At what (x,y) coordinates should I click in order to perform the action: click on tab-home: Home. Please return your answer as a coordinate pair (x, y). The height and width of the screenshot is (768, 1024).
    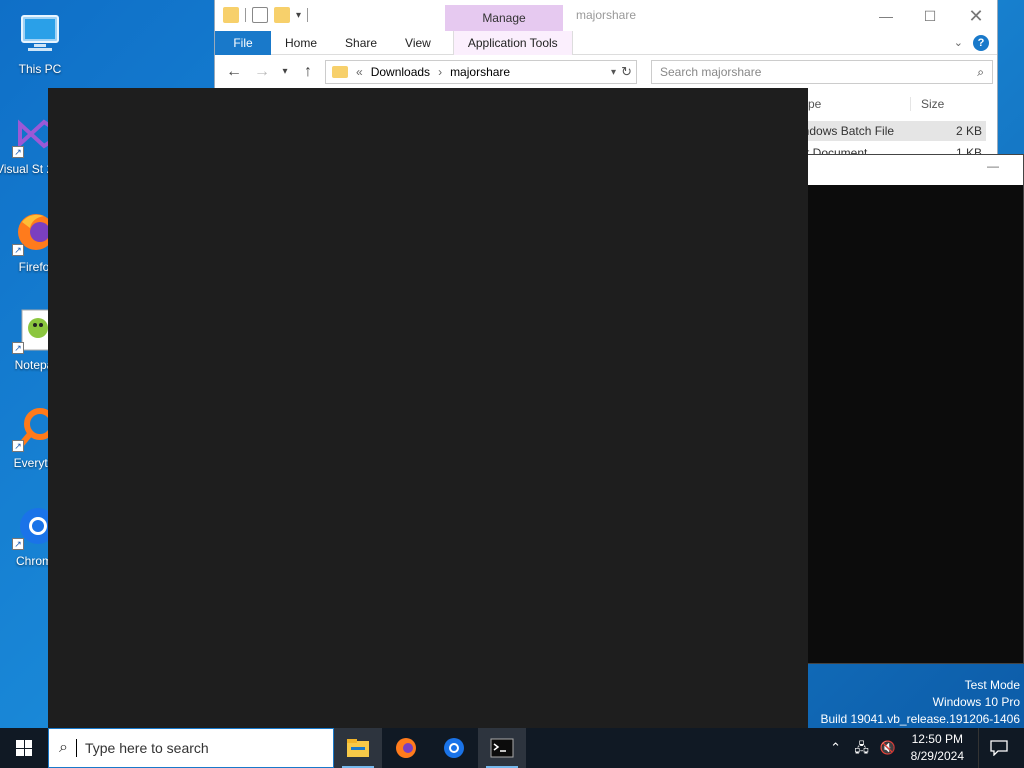
    Looking at the image, I should click on (301, 43).